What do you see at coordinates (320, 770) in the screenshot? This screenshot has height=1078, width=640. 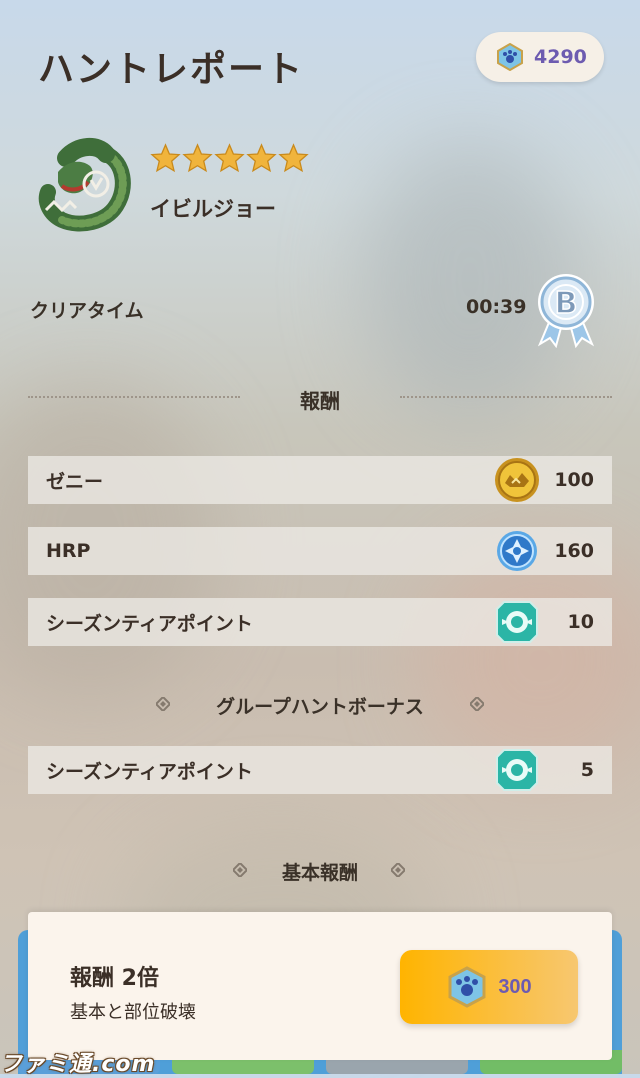 I see `bonus-row-season-tier: シーズンティアポイント 5` at bounding box center [320, 770].